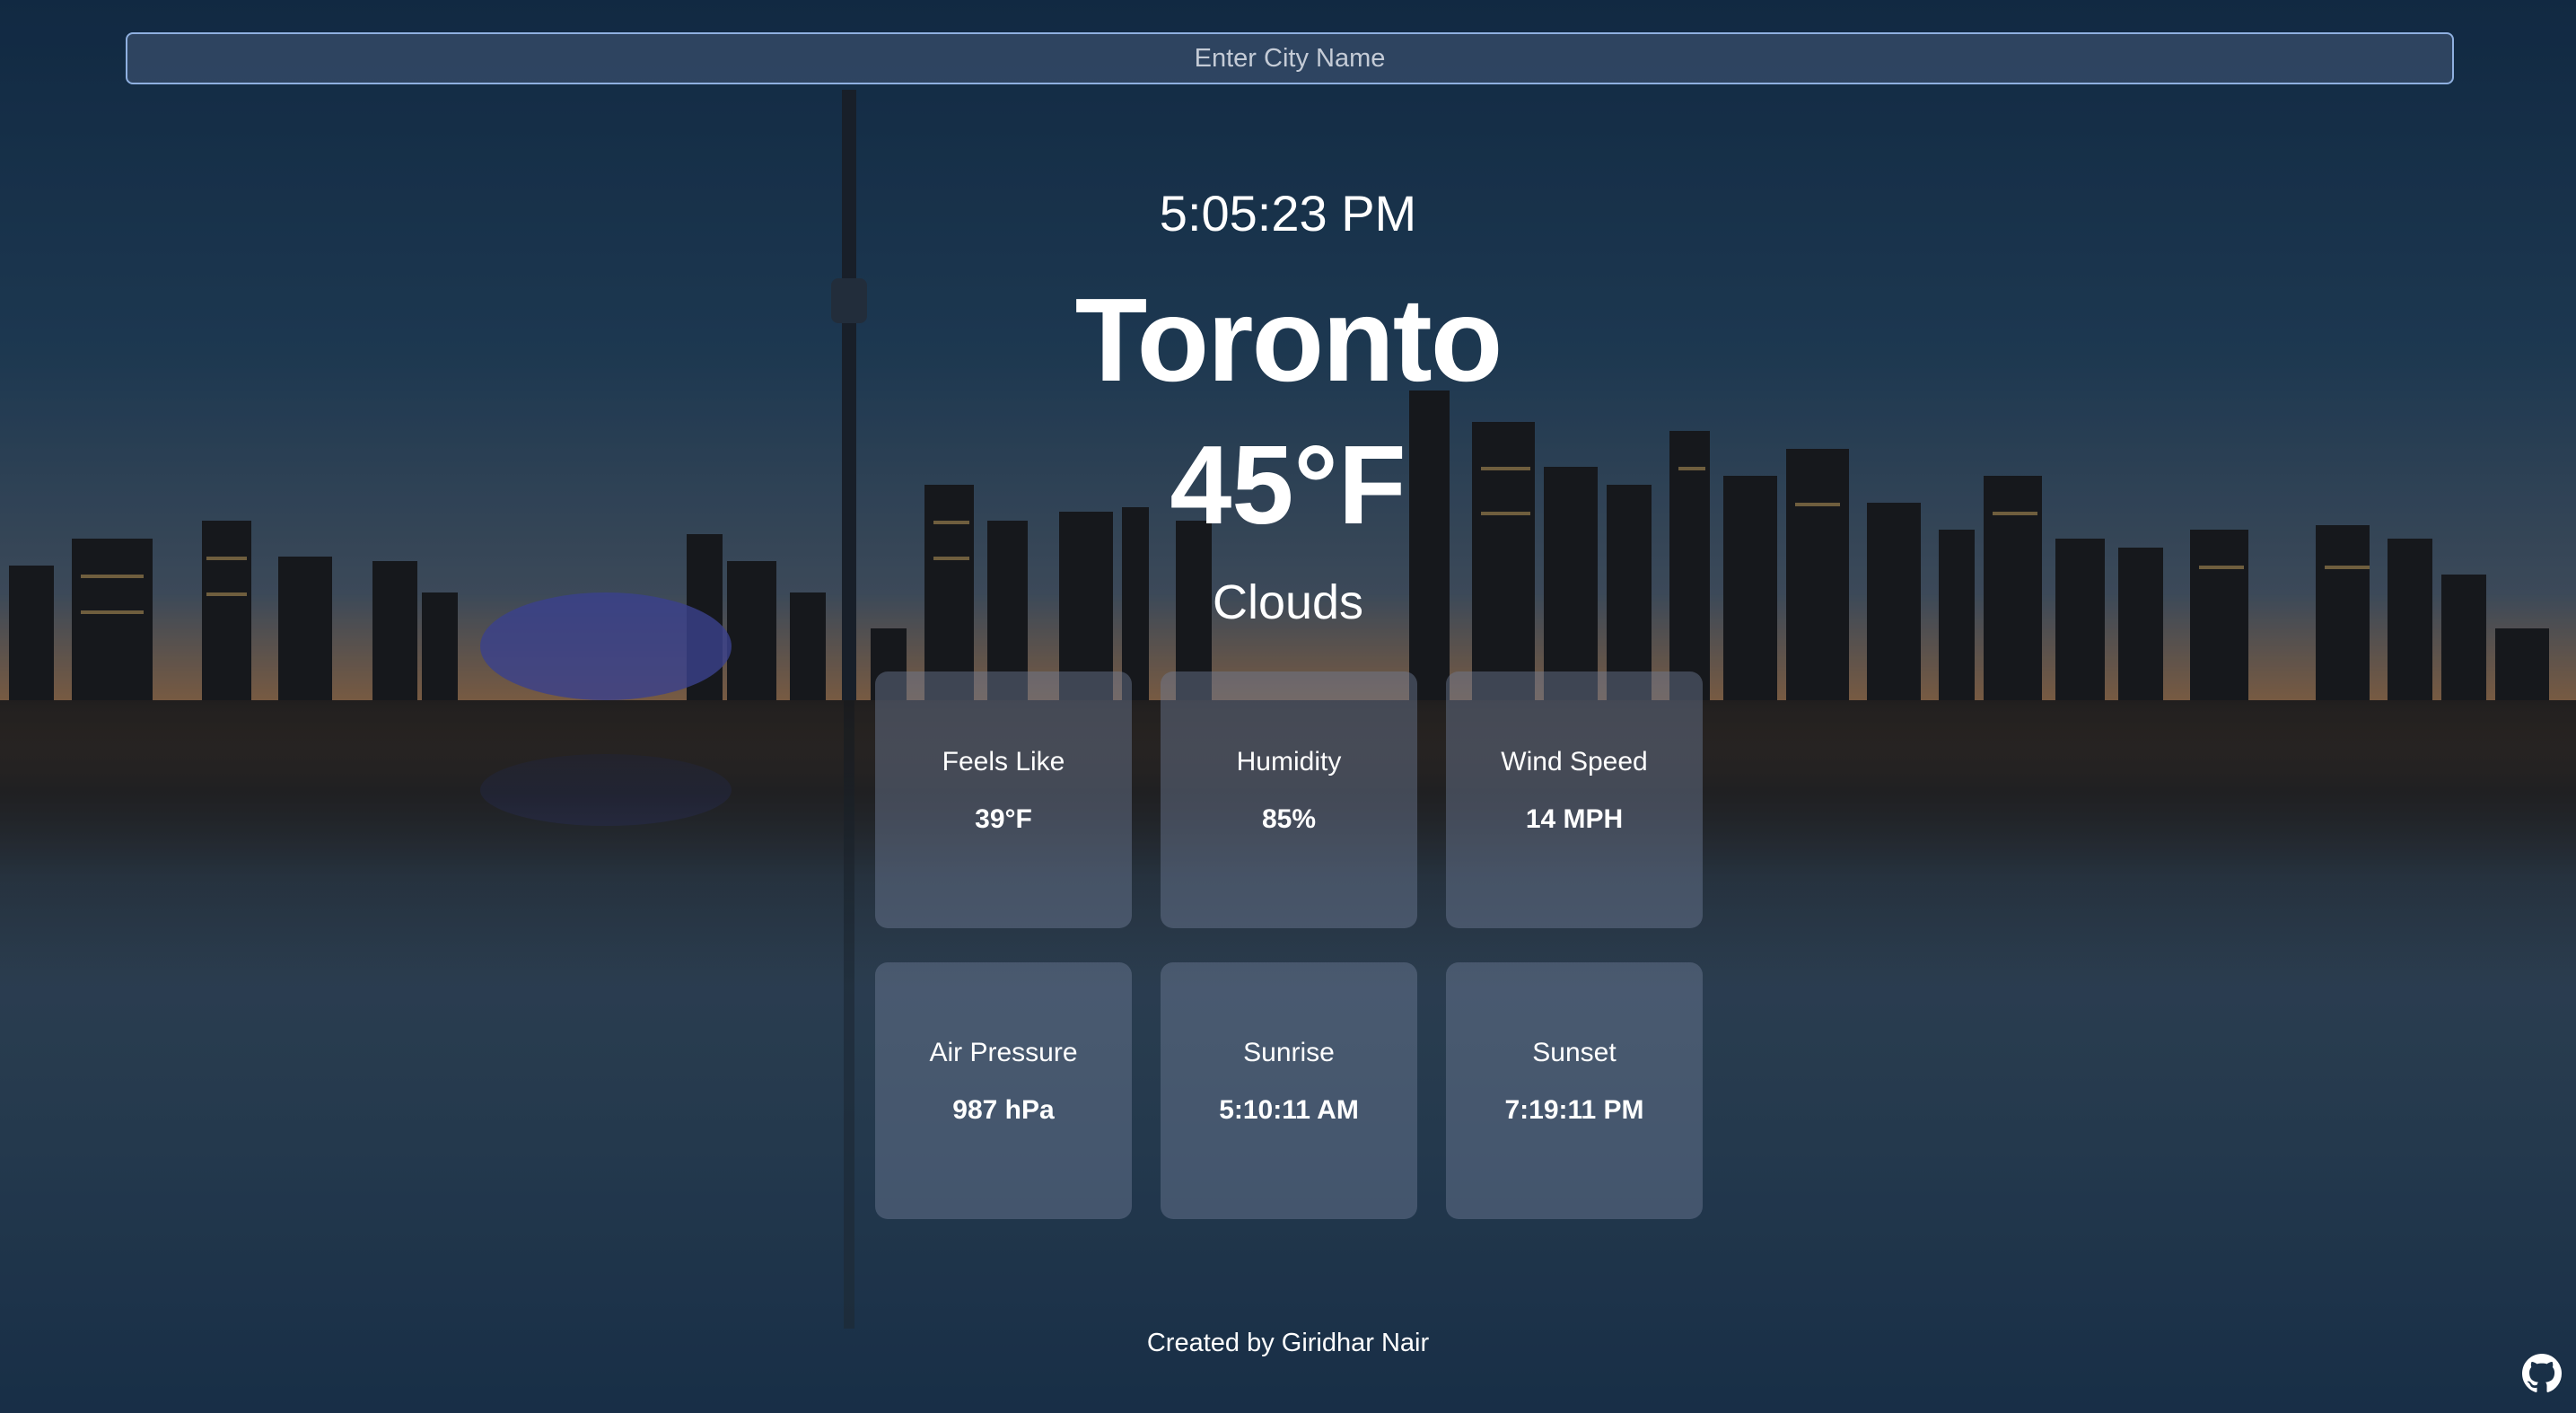 This screenshot has height=1413, width=2576. I want to click on card-value: 14 MPH, so click(1574, 819).